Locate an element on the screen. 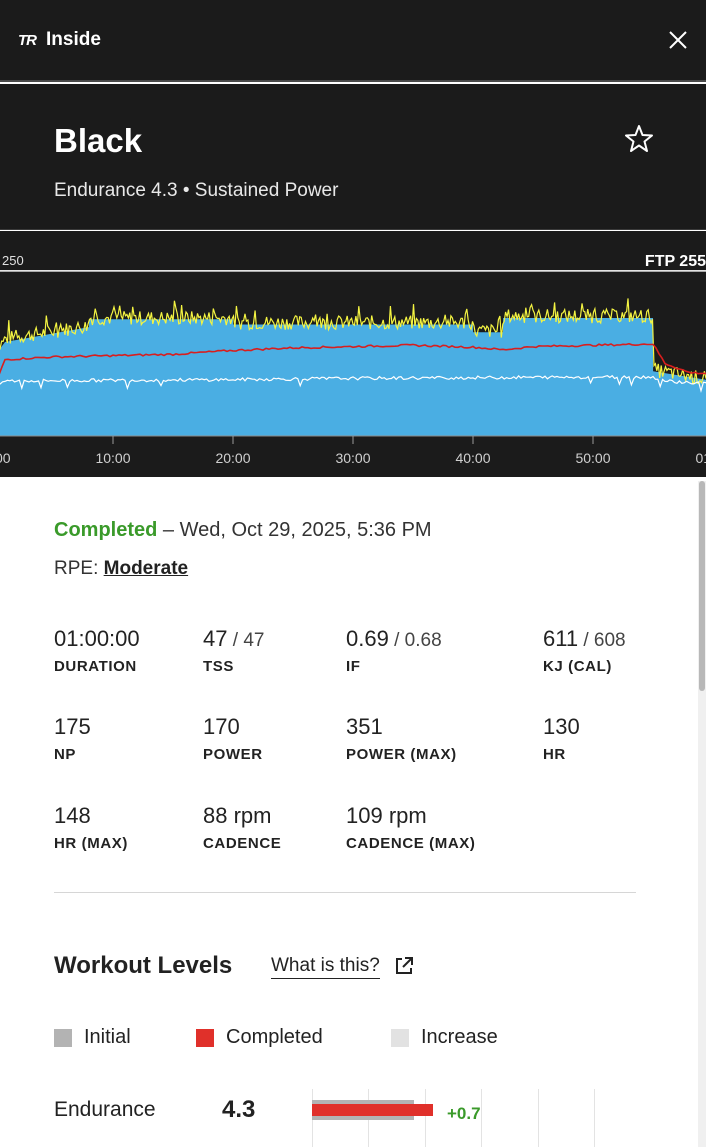  stat-power: 170 POWER is located at coordinates (233, 738).